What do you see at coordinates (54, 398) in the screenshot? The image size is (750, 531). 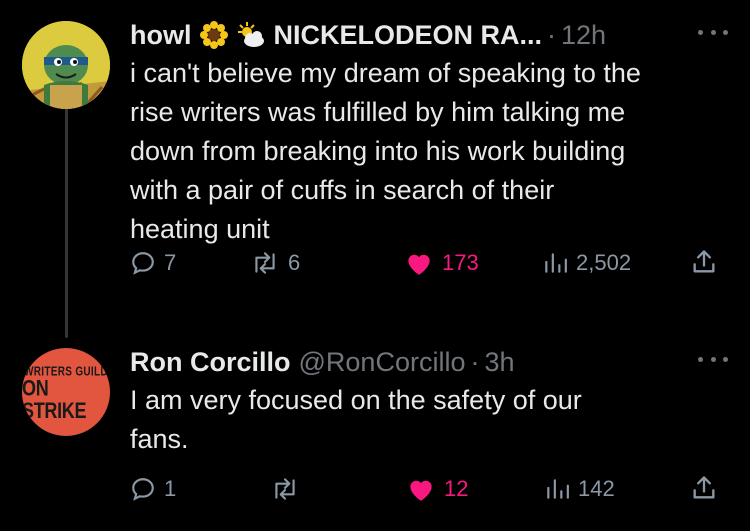 I see `avatar-text-bottom: ON STRIKE` at bounding box center [54, 398].